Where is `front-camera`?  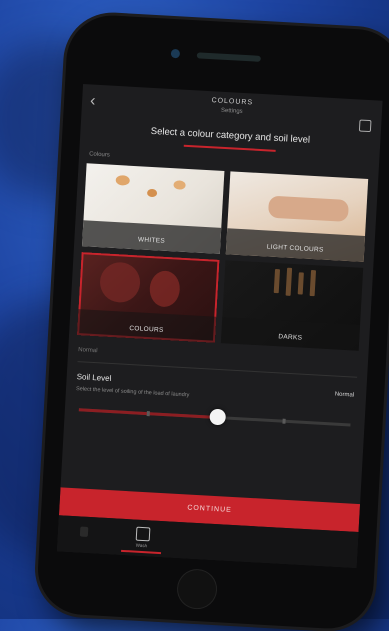
front-camera is located at coordinates (175, 53).